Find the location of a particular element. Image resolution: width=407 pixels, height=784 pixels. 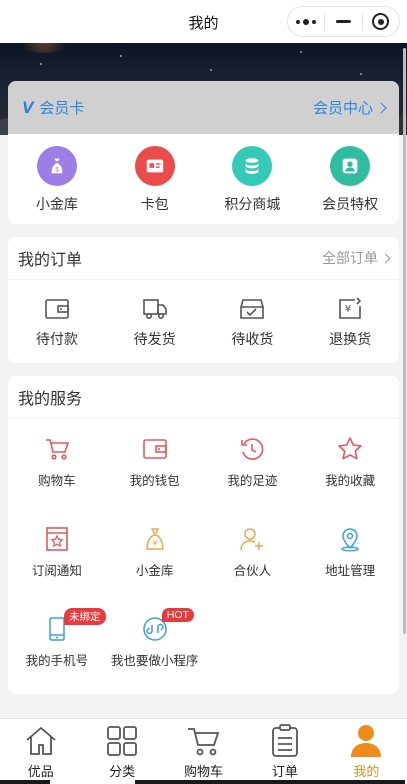

minus-icon is located at coordinates (343, 21).